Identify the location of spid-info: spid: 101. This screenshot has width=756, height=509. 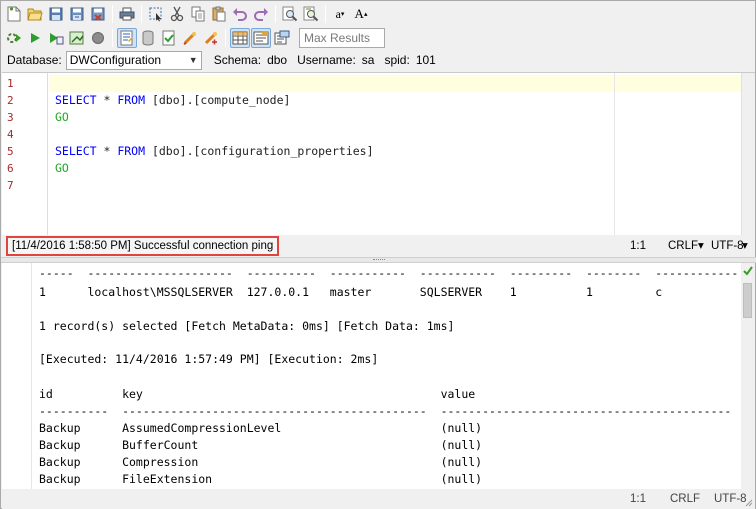
(409, 60).